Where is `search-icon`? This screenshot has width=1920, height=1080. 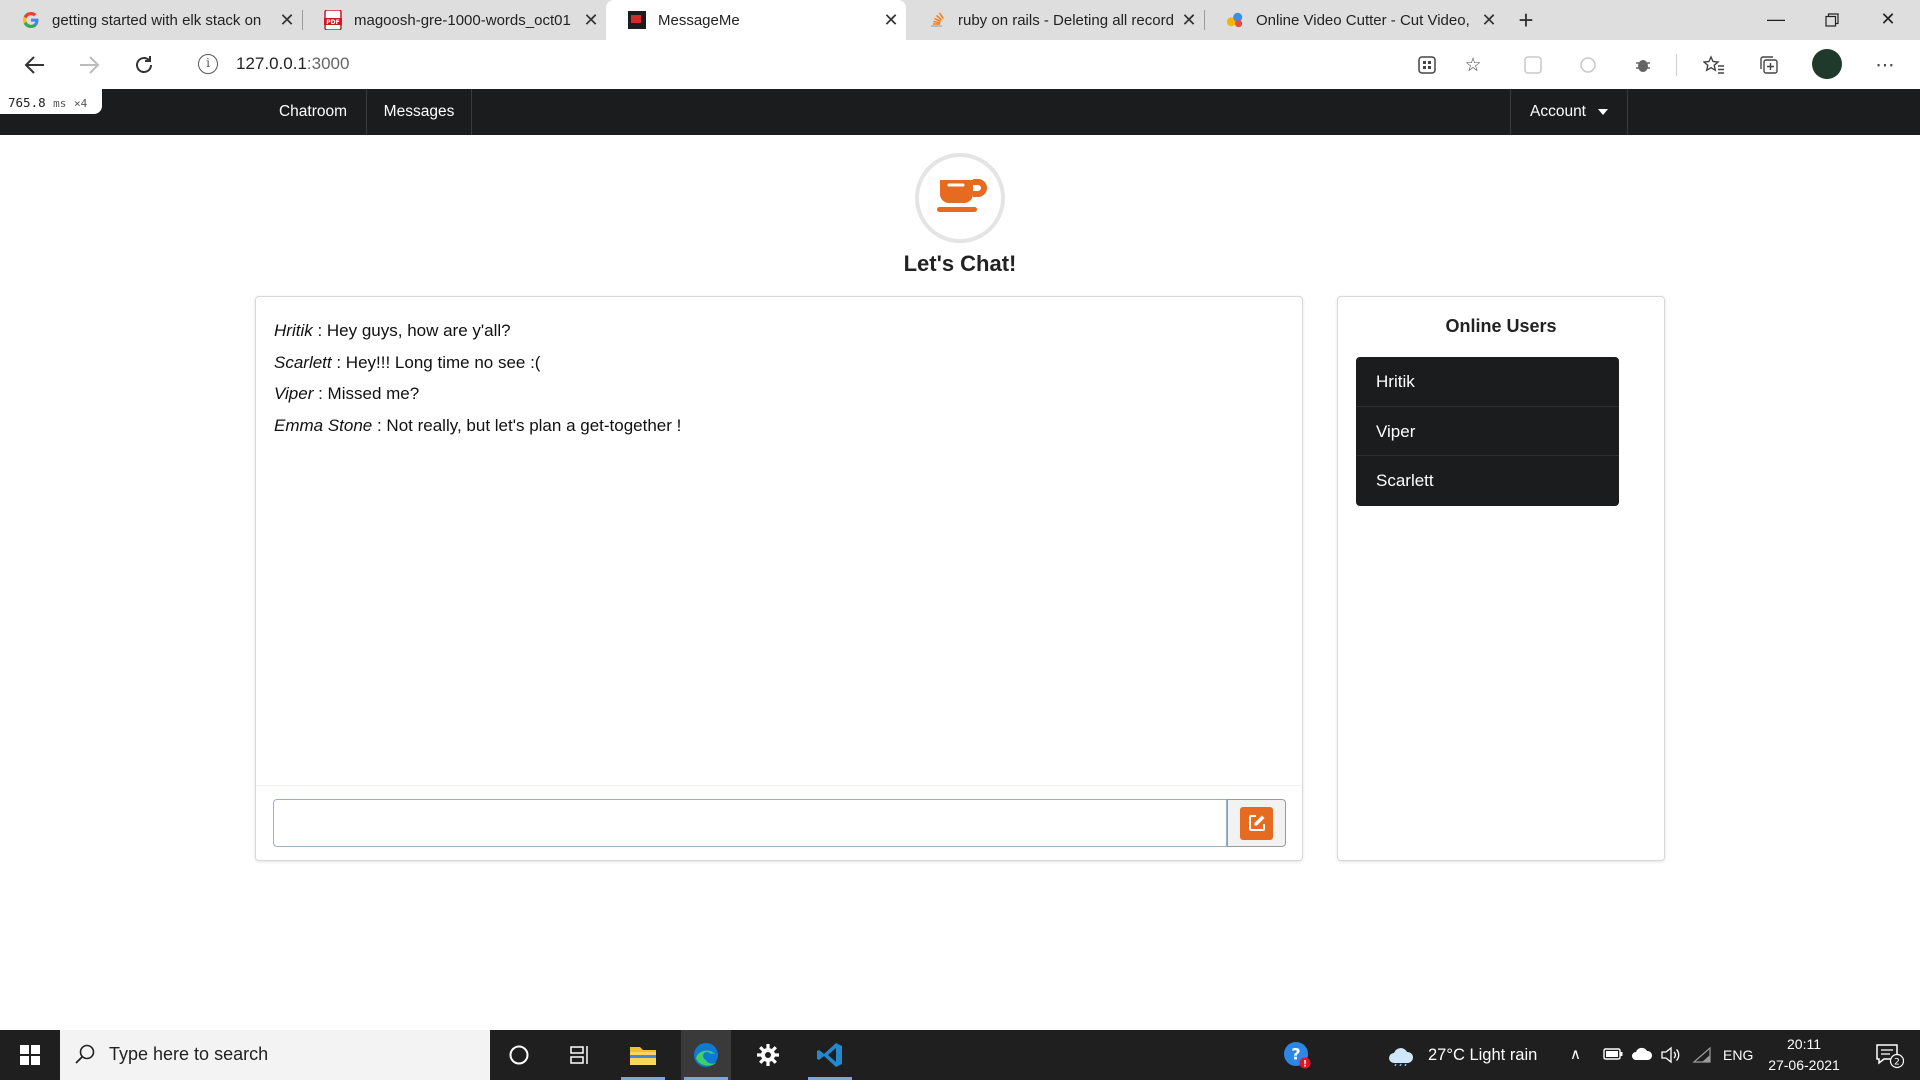 search-icon is located at coordinates (85, 1056).